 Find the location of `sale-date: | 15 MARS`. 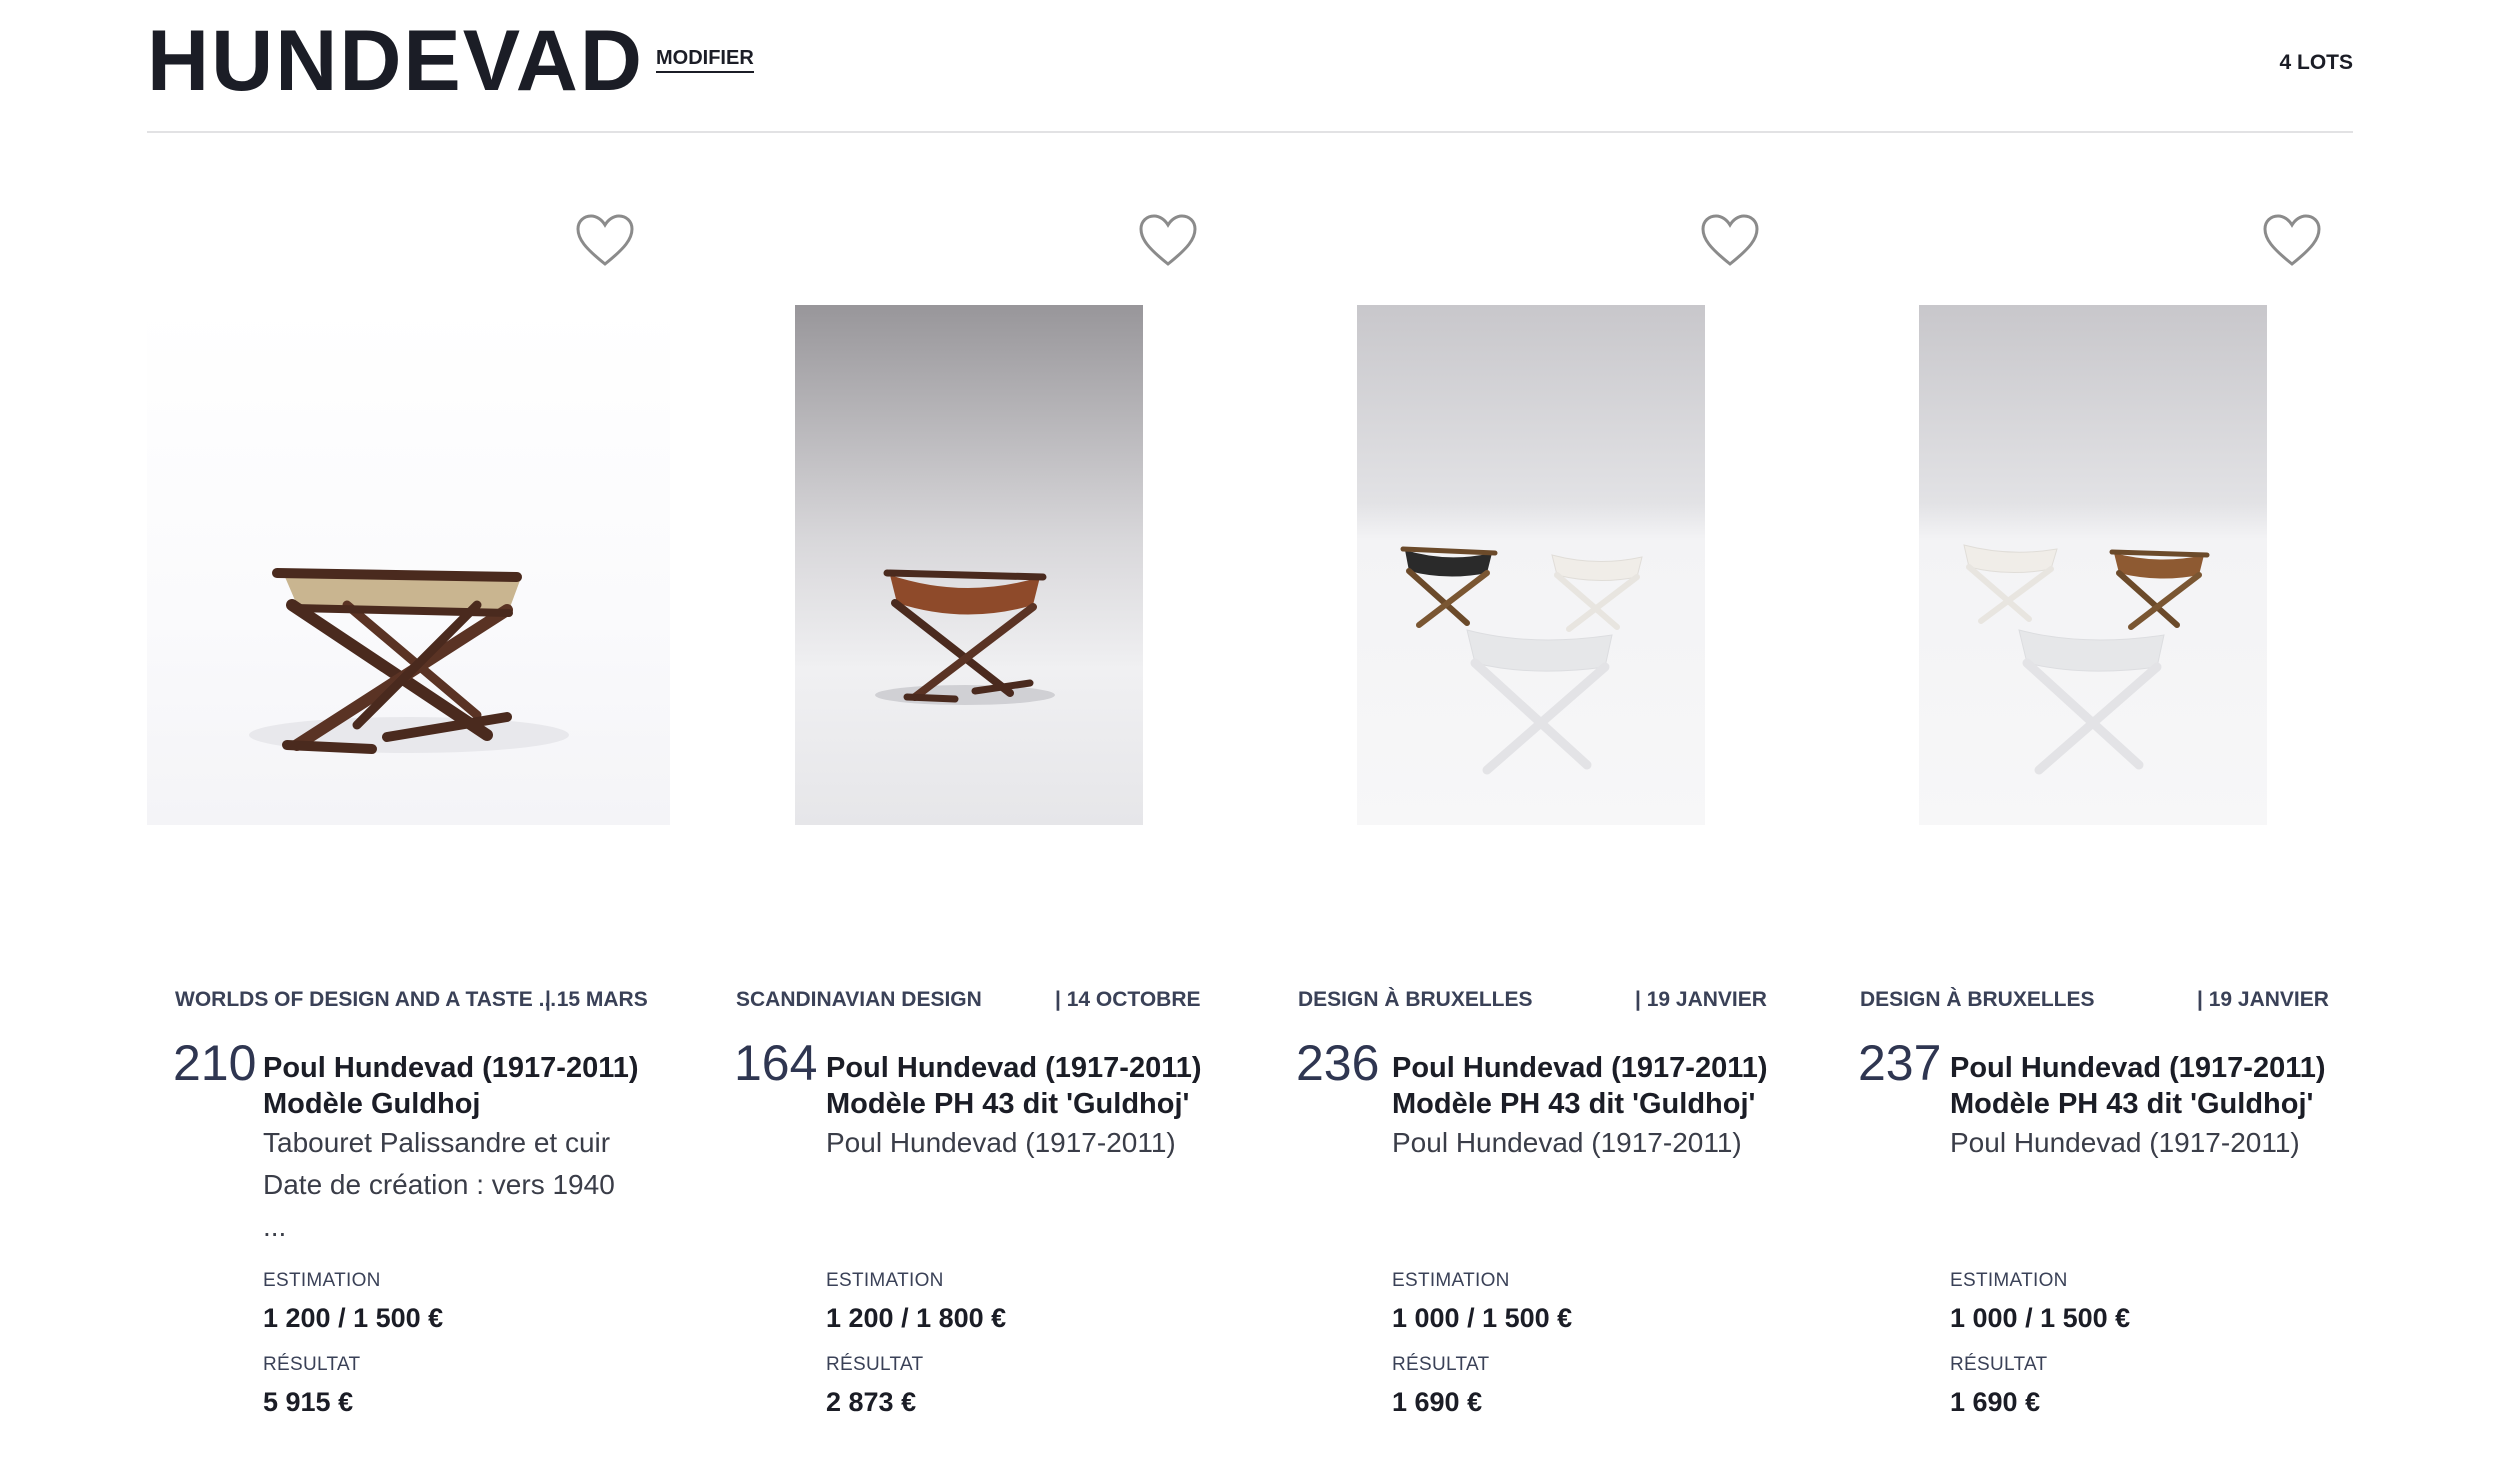

sale-date: | 15 MARS is located at coordinates (596, 999).